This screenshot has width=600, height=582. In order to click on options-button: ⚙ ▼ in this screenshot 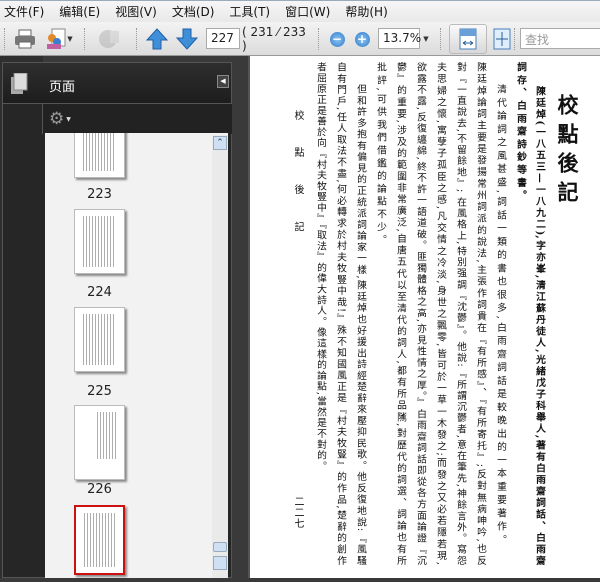, I will do `click(60, 119)`.